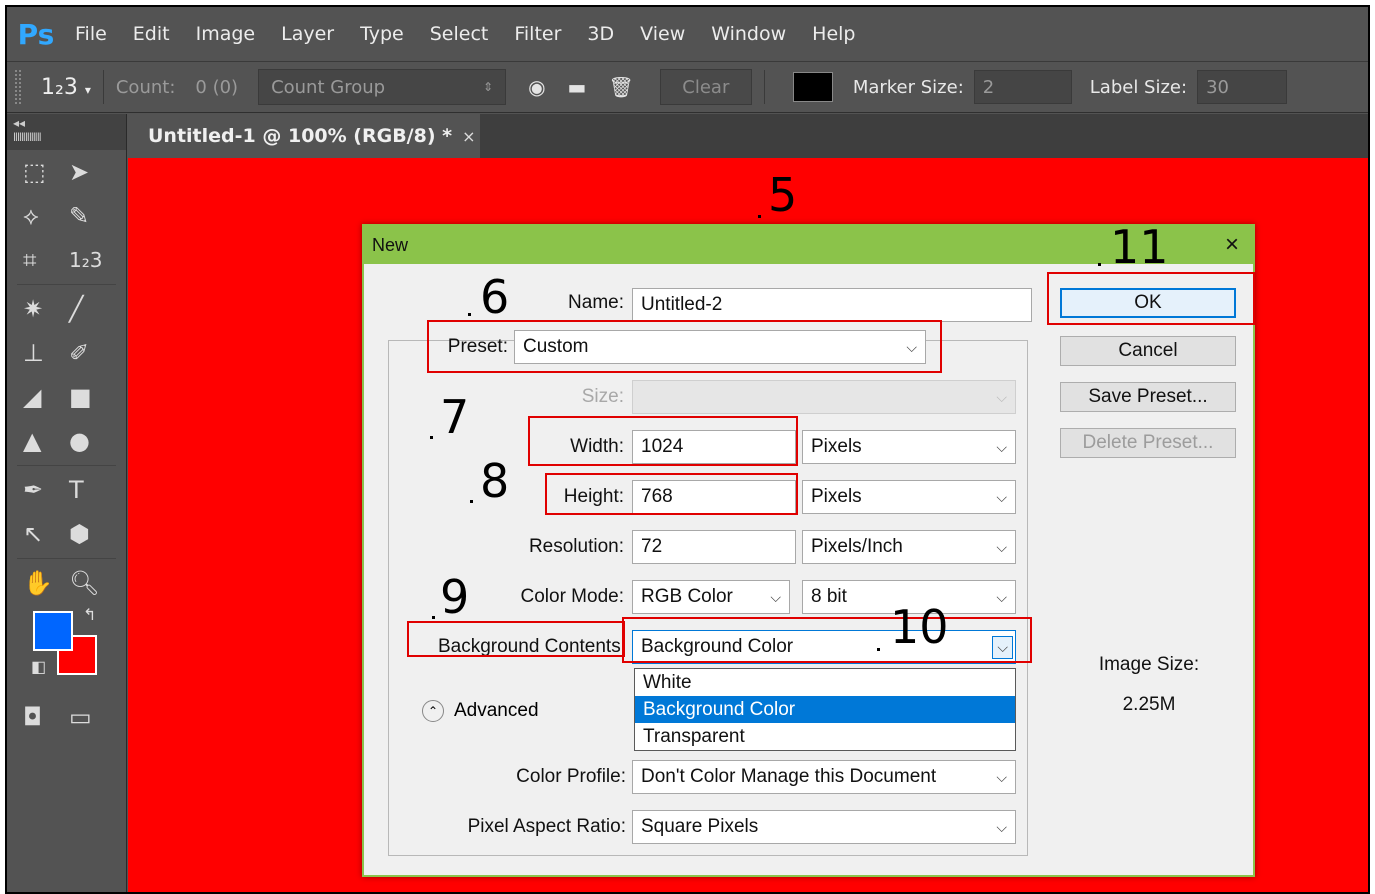 This screenshot has width=1375, height=894. I want to click on foreground-color-swatch, so click(53, 631).